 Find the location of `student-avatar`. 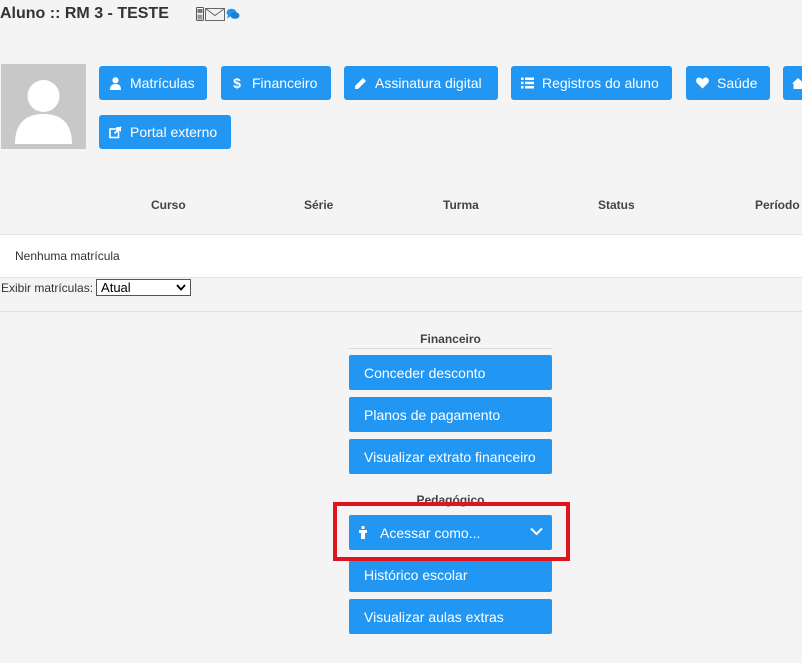

student-avatar is located at coordinates (43, 106).